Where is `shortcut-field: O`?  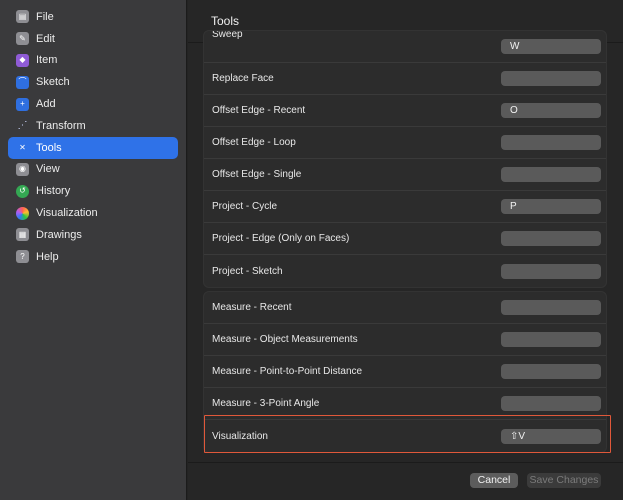
shortcut-field: O is located at coordinates (551, 110).